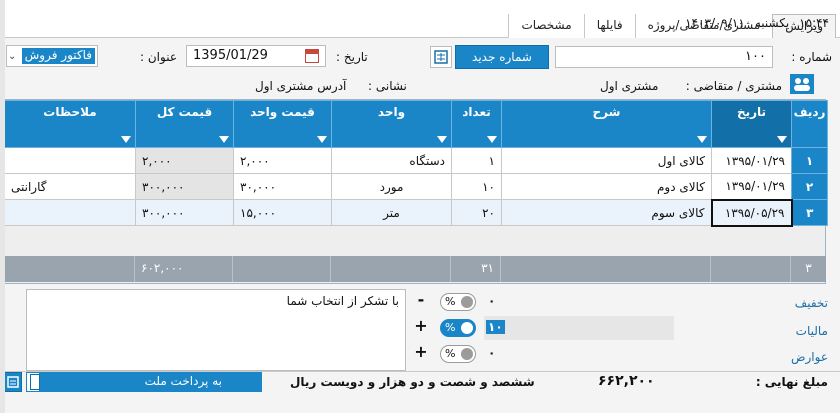 This screenshot has height=413, width=840. I want to click on cell-unit: متر, so click(391, 212).